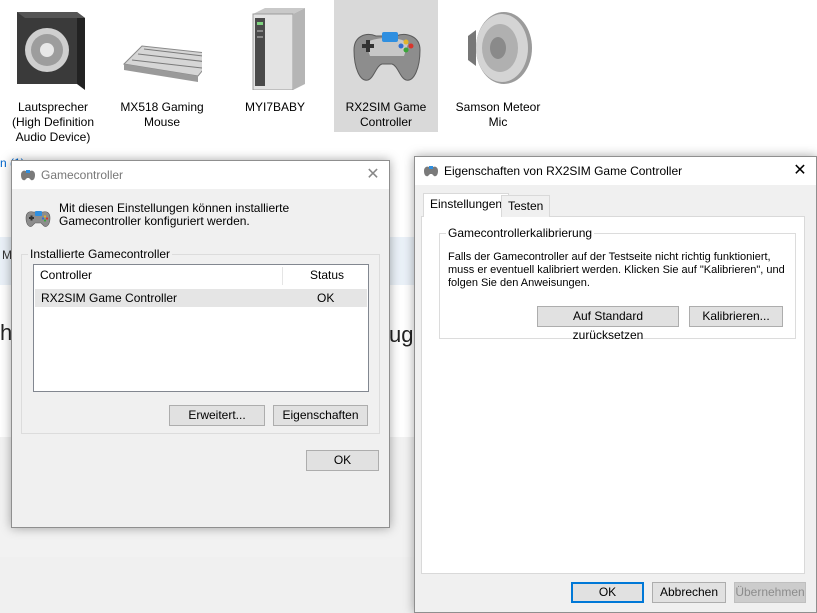 This screenshot has width=817, height=613. What do you see at coordinates (326, 298) in the screenshot?
I see `controller-status: OK` at bounding box center [326, 298].